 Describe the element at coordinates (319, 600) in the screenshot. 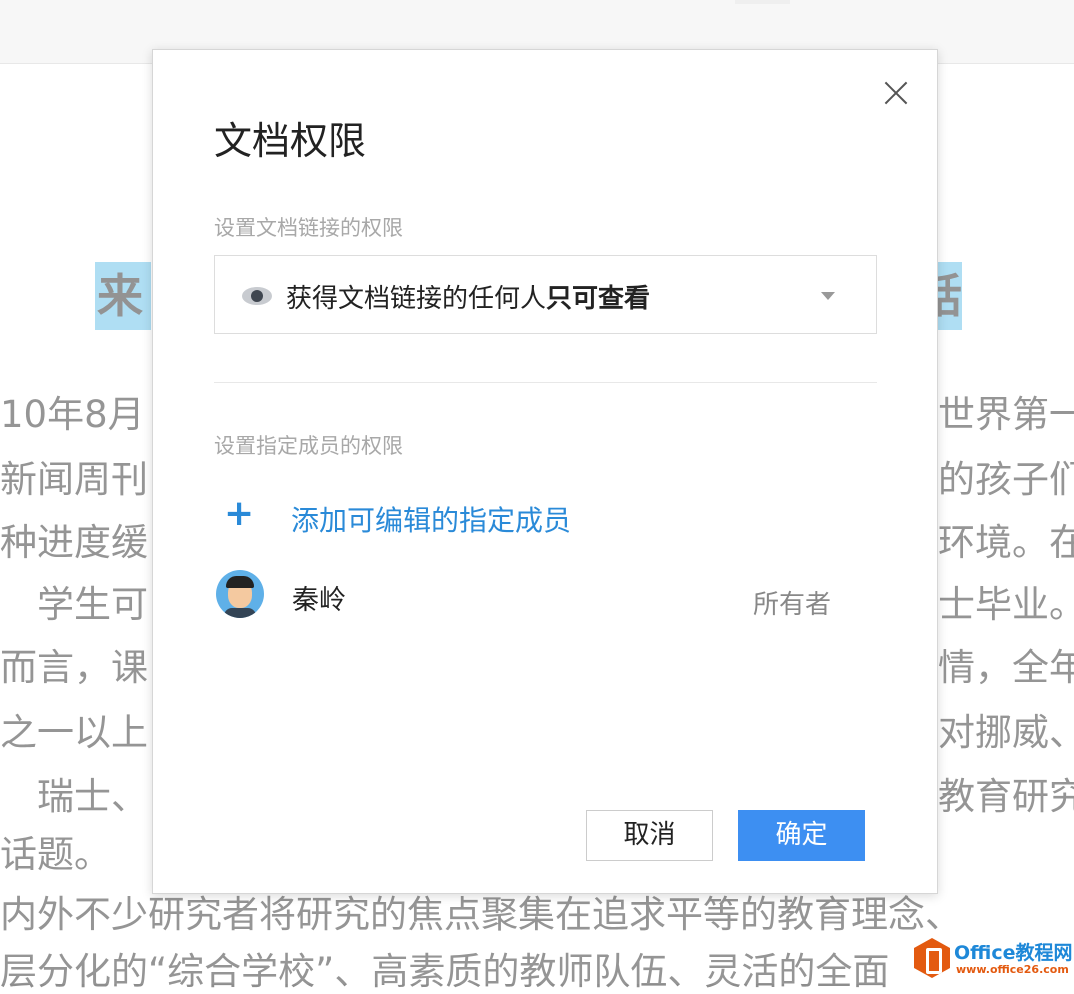

I see `member-name: 秦岭` at that location.